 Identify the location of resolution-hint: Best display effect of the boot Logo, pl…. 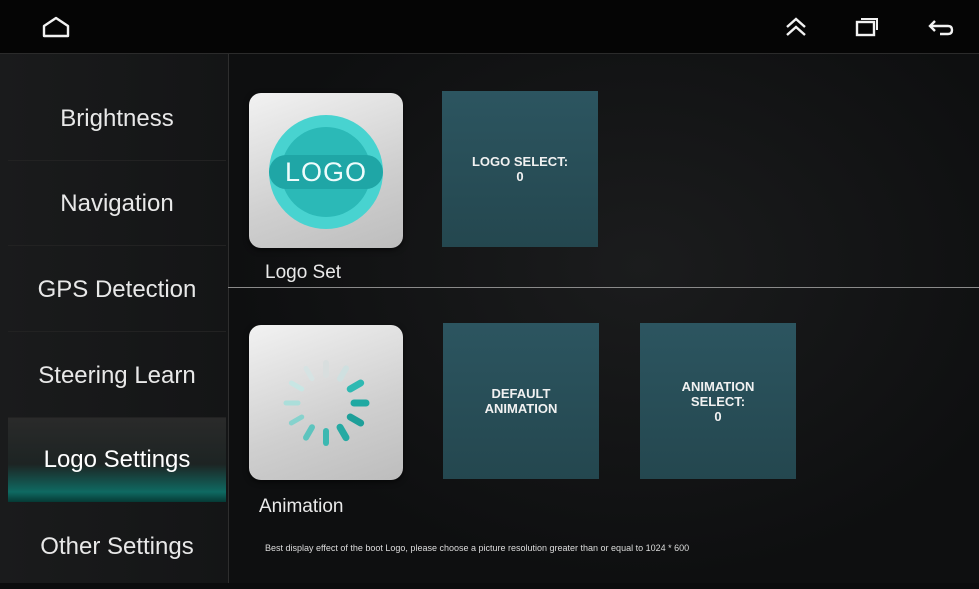
(477, 548).